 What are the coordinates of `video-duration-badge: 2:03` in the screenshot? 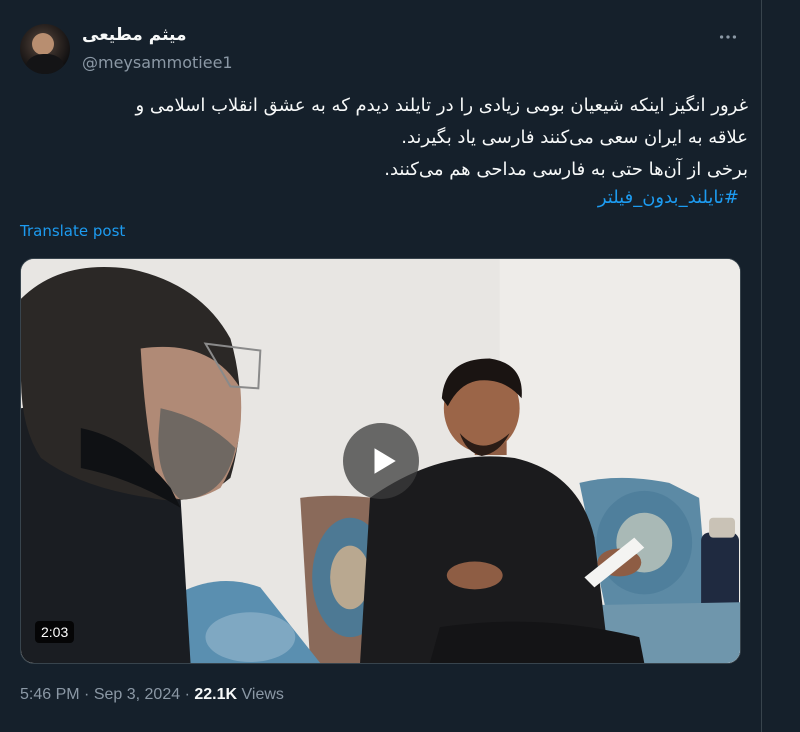 It's located at (55, 632).